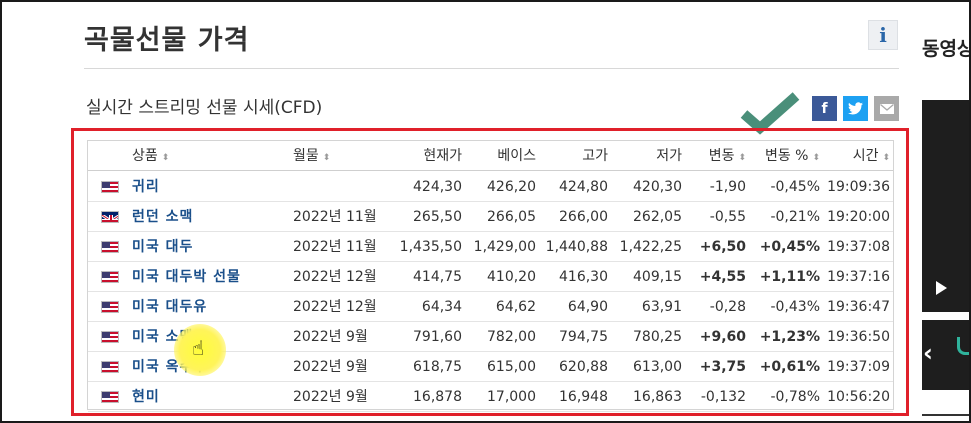 The image size is (971, 423). I want to click on cell-change-pct: +1,23%, so click(789, 337).